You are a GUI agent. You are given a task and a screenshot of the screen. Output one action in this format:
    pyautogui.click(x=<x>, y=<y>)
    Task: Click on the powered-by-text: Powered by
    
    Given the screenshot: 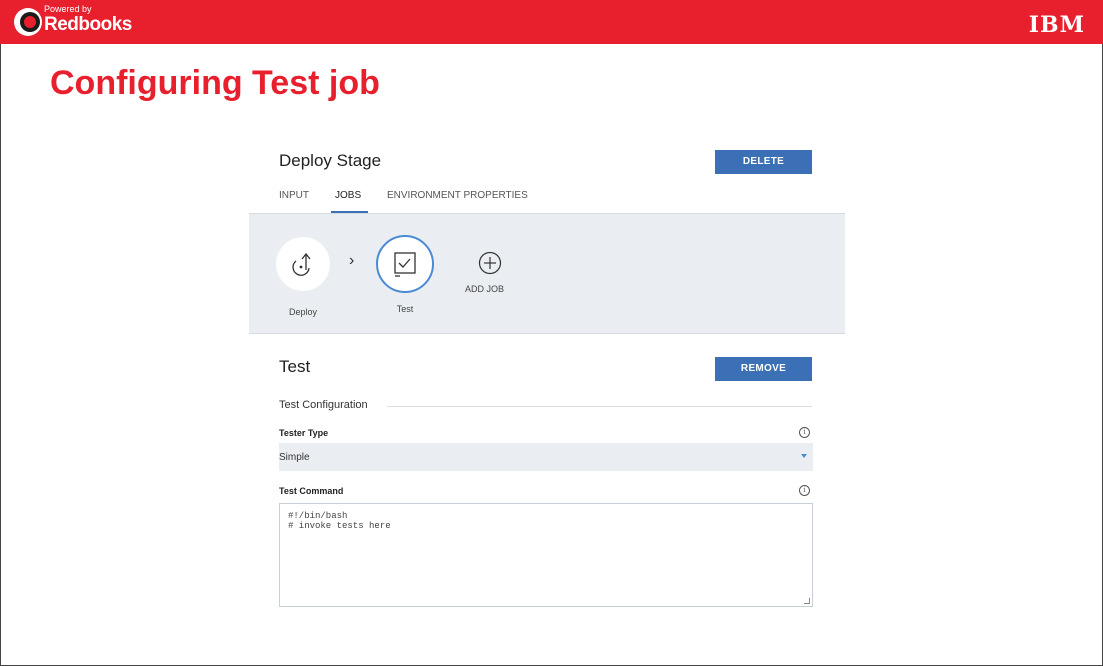 What is the action you would take?
    pyautogui.click(x=68, y=9)
    